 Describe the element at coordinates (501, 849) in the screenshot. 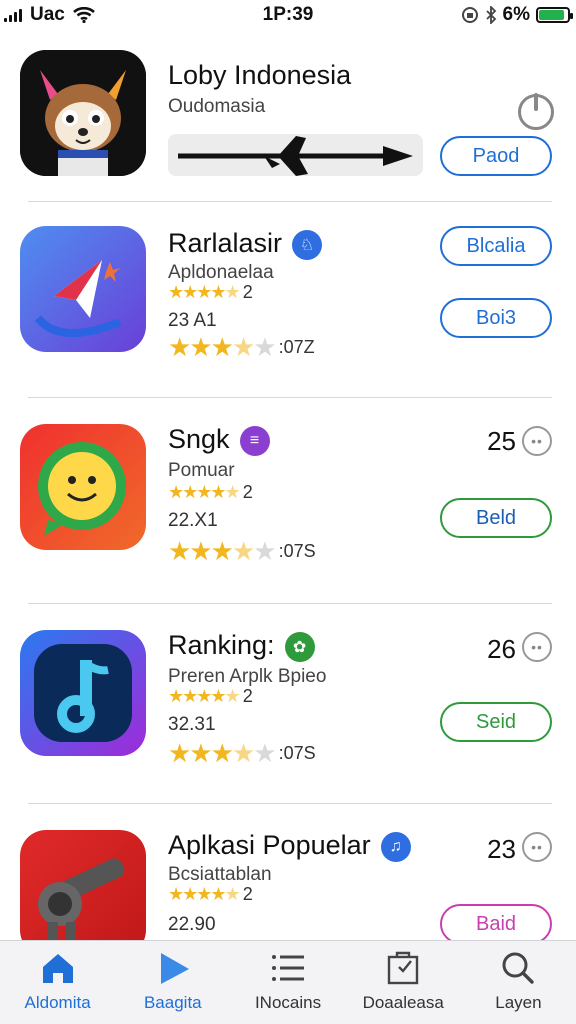

I see `app-rank: 23` at that location.